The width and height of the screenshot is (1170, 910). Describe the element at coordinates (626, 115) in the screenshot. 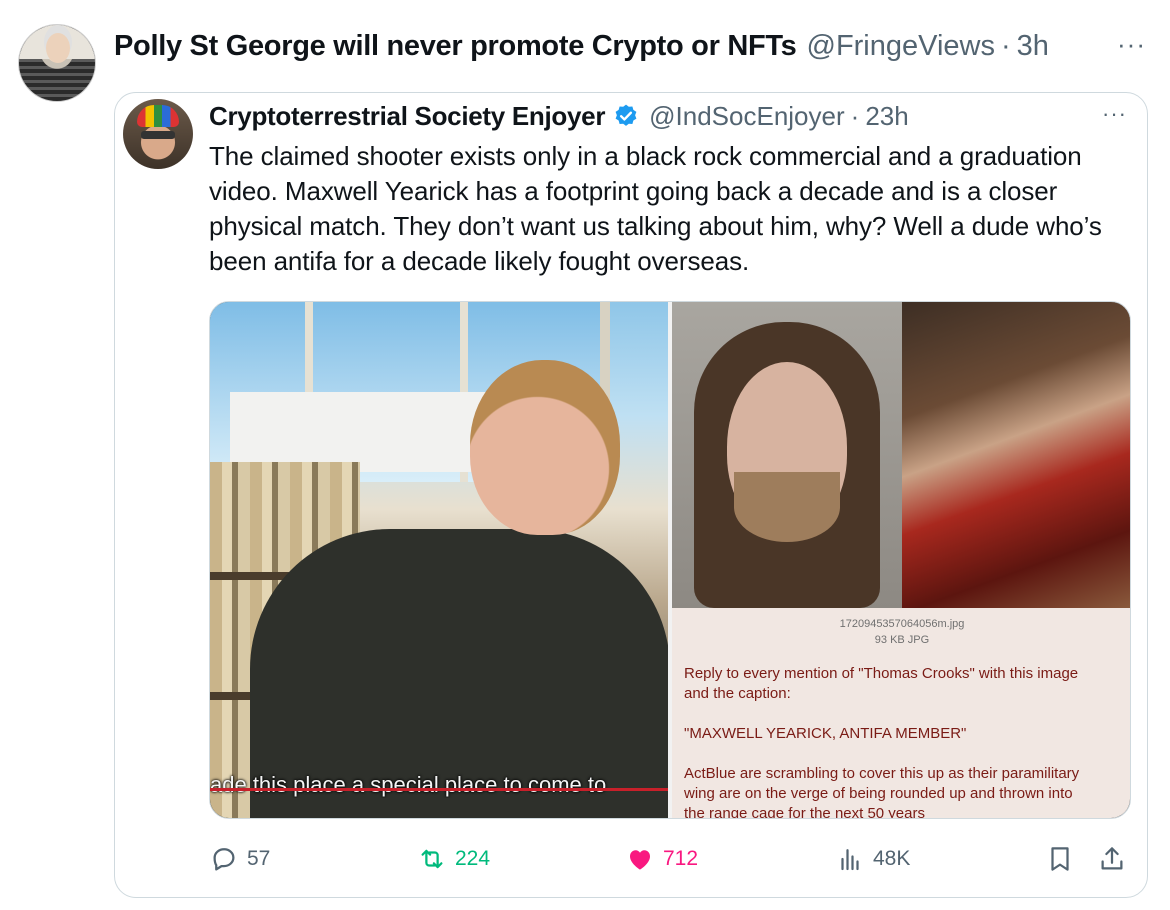

I see `verified-badge-icon` at that location.